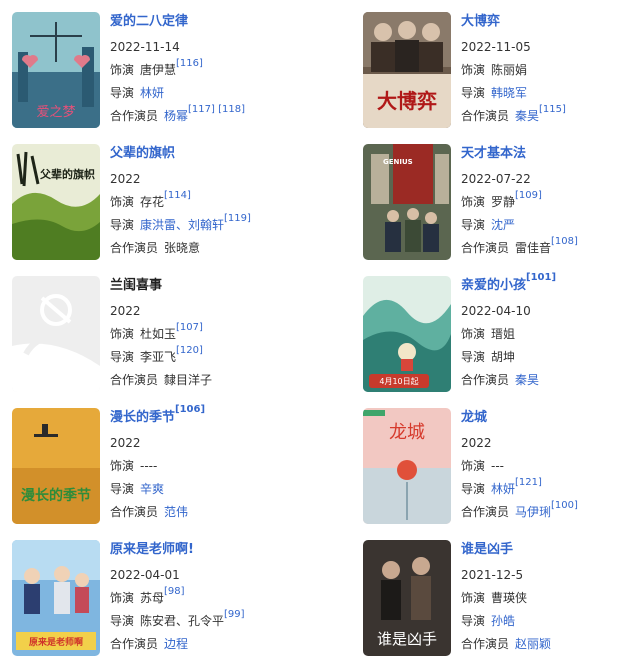 The height and width of the screenshot is (669, 641). Describe the element at coordinates (176, 644) in the screenshot. I see `costar-link: 边程` at that location.